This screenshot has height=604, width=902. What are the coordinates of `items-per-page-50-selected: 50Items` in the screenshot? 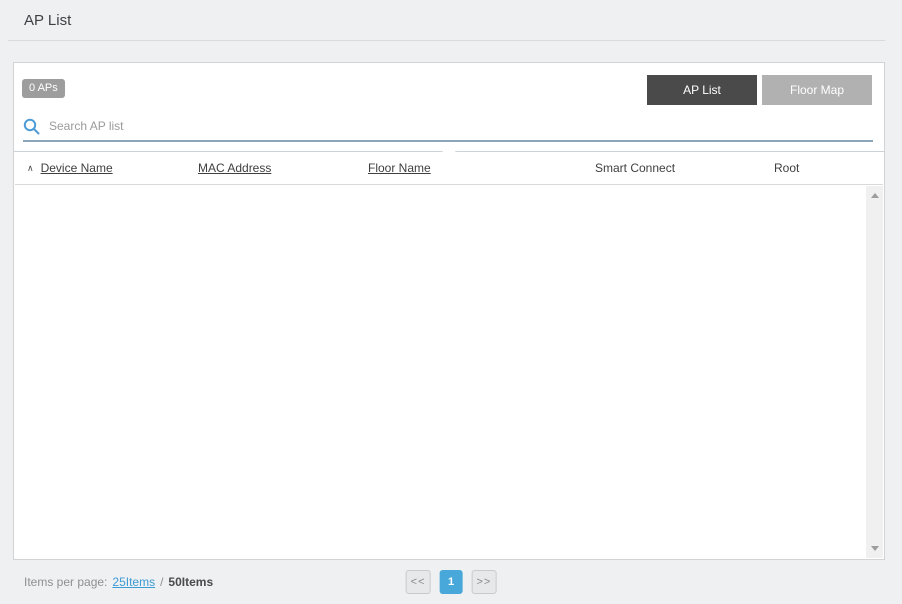 It's located at (190, 582).